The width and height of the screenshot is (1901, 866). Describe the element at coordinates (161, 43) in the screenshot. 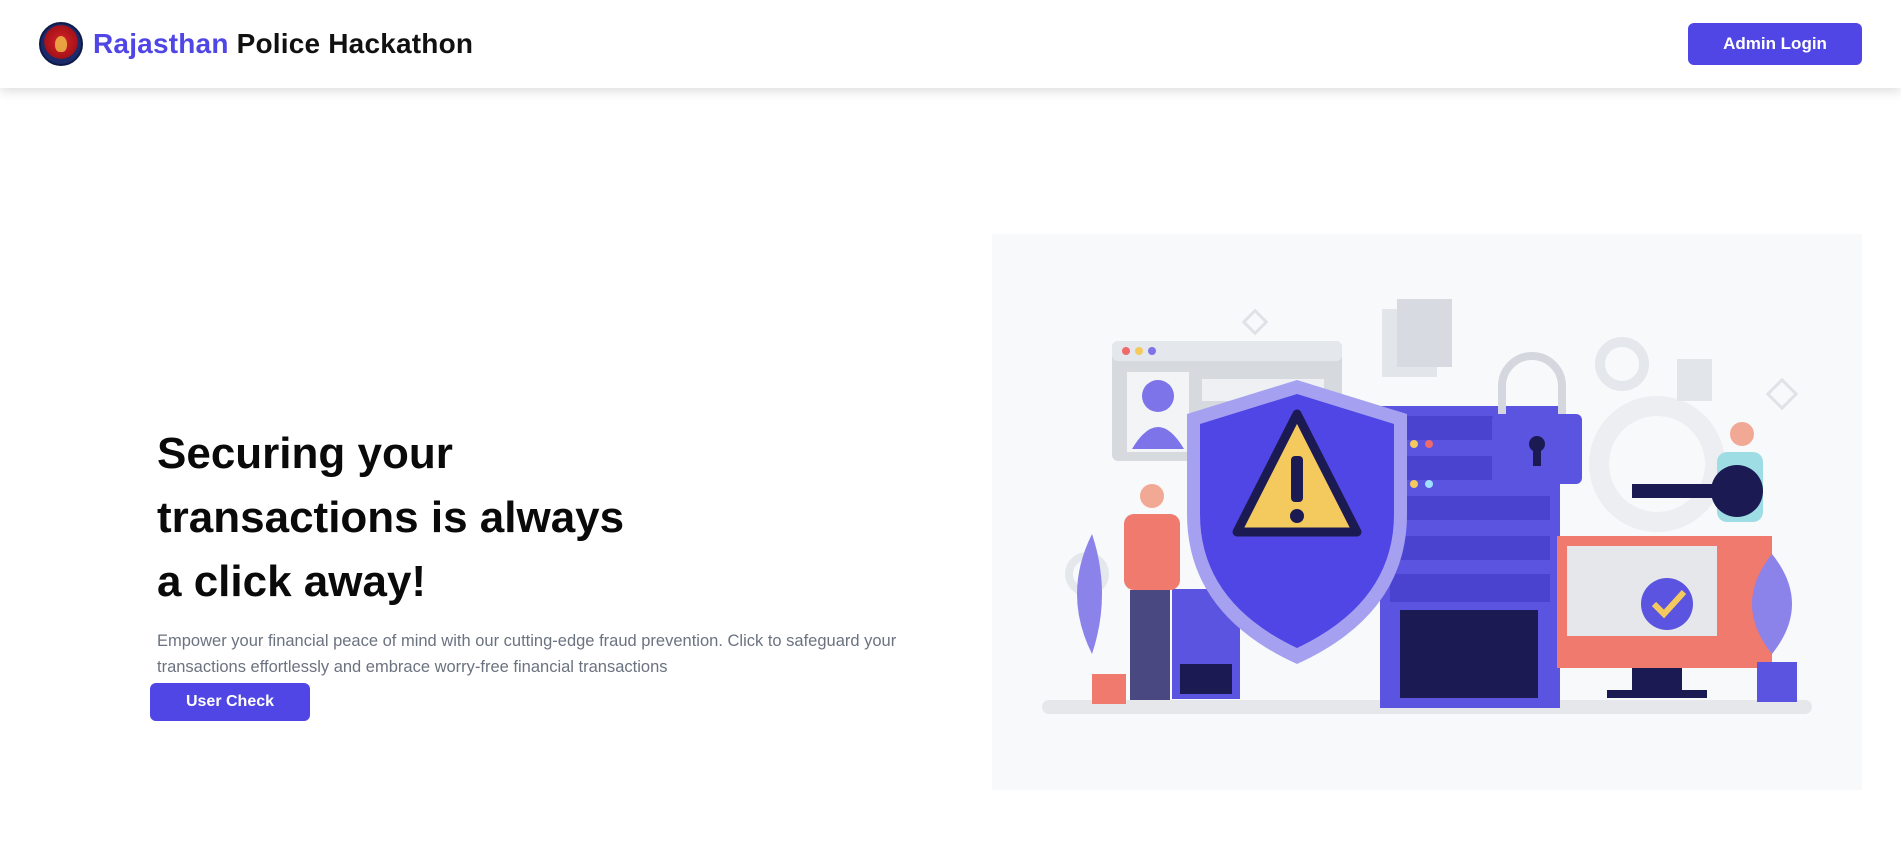

I see `brand-title-accent: Rajasthan` at that location.